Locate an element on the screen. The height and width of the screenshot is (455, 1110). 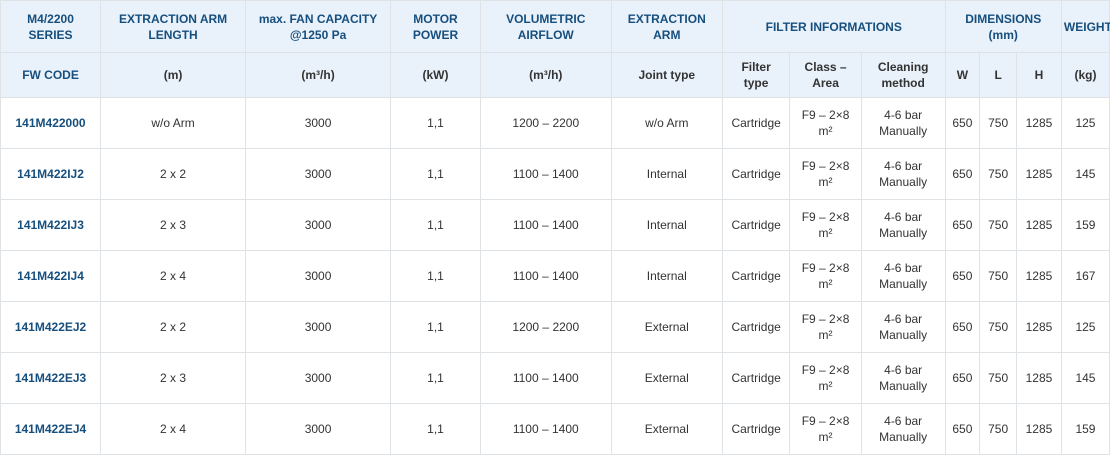
header-weight-unit: (kg) is located at coordinates (1085, 75).